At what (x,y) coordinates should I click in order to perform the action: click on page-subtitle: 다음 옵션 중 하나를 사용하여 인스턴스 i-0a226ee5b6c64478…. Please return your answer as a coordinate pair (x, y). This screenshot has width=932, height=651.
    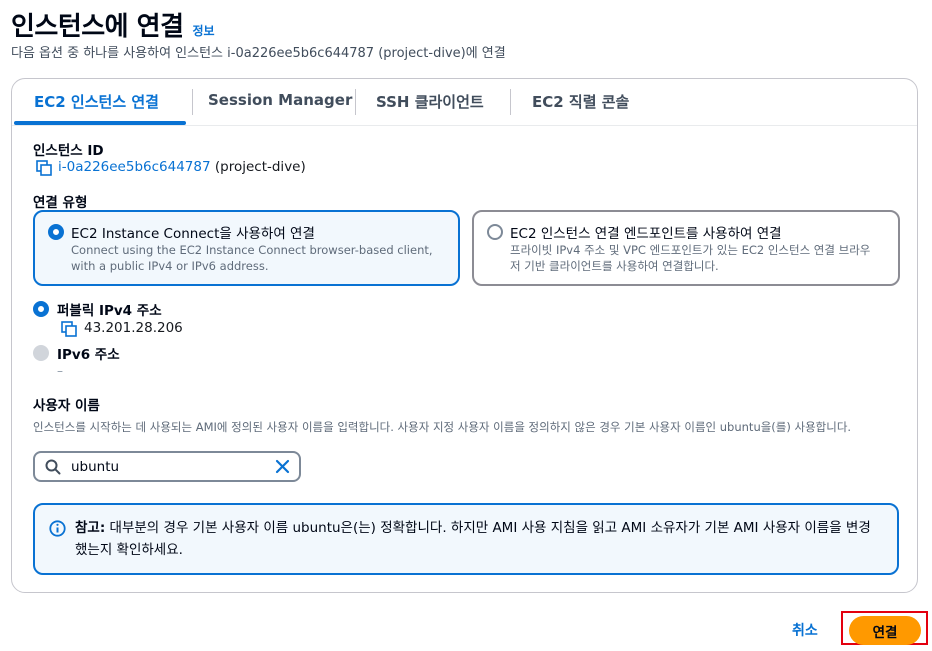
    Looking at the image, I should click on (258, 53).